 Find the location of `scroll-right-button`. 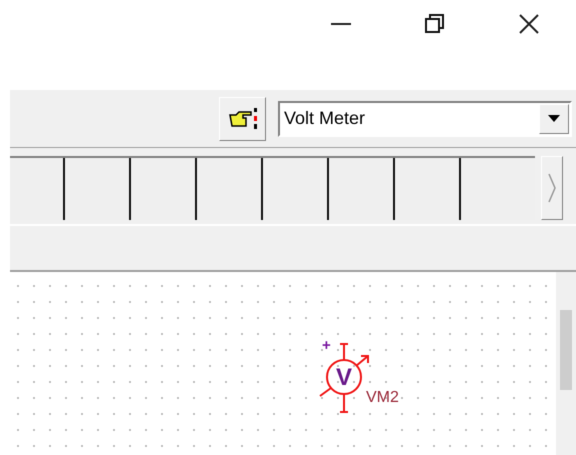

scroll-right-button is located at coordinates (552, 188).